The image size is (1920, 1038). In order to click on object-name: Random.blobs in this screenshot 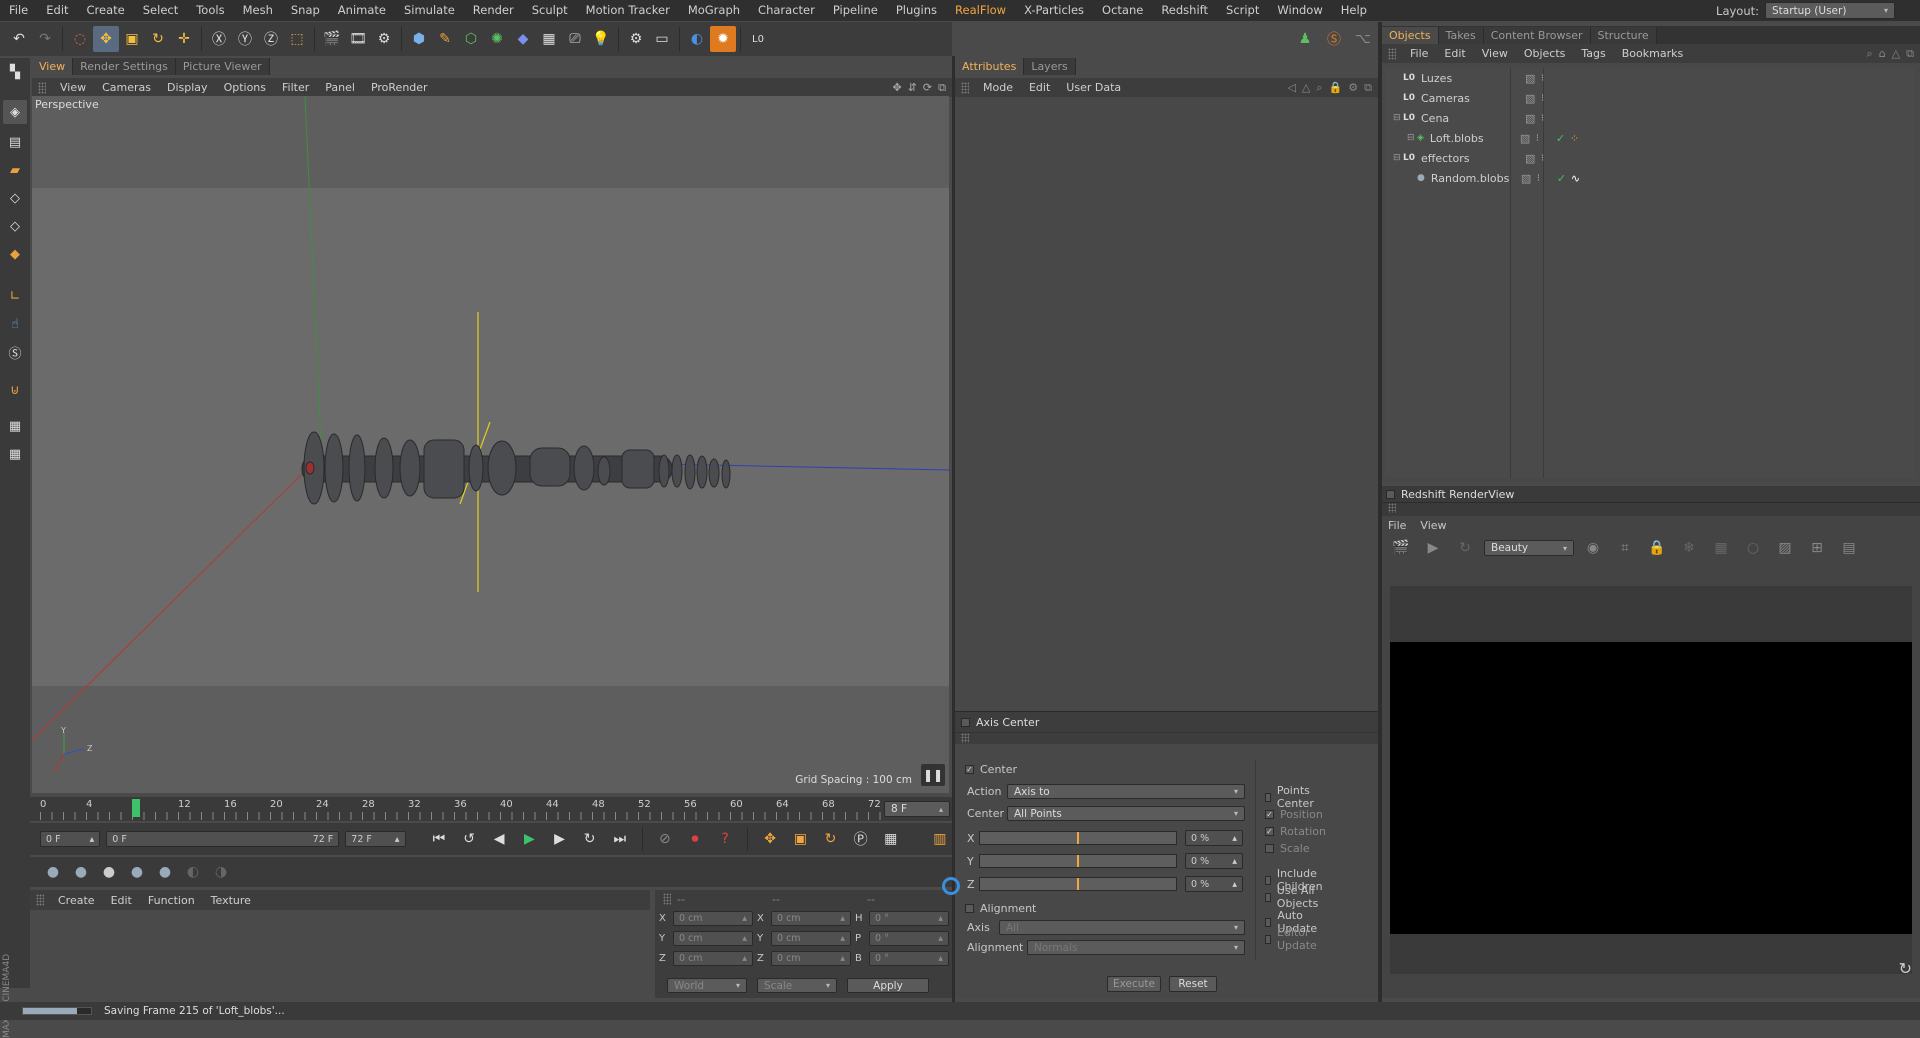, I will do `click(1476, 178)`.